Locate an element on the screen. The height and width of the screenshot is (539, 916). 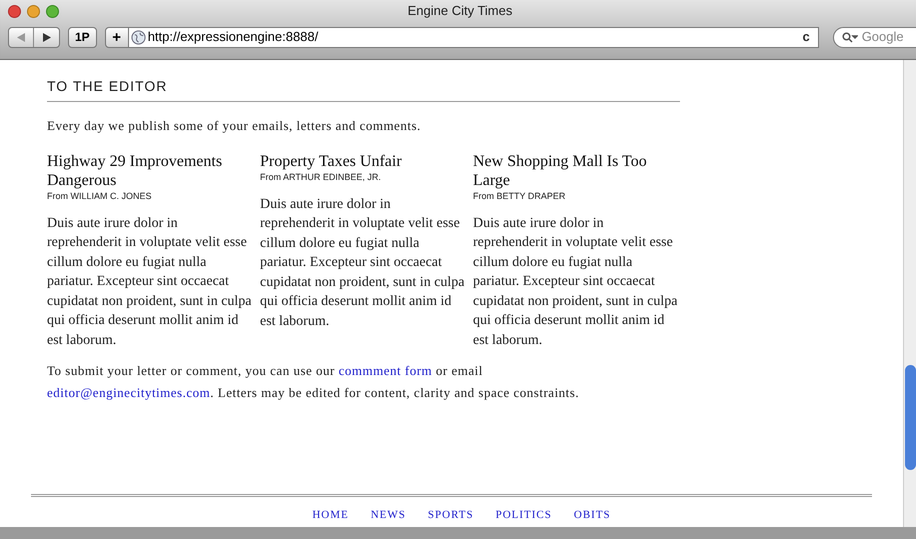
section-heading: TO THE EDITOR is located at coordinates (363, 89).